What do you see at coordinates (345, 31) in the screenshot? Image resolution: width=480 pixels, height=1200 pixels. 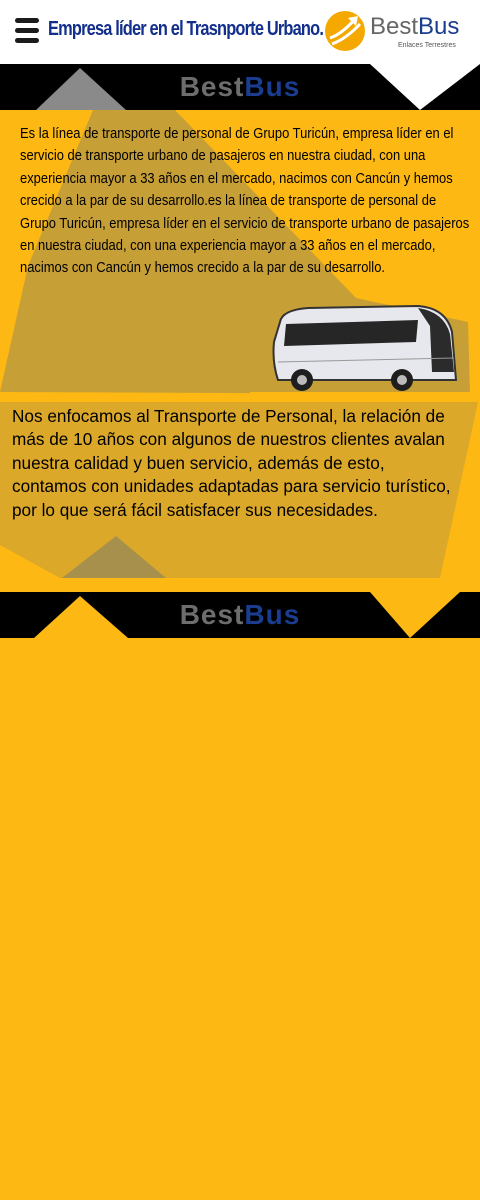 I see `logo-emblem-icon` at bounding box center [345, 31].